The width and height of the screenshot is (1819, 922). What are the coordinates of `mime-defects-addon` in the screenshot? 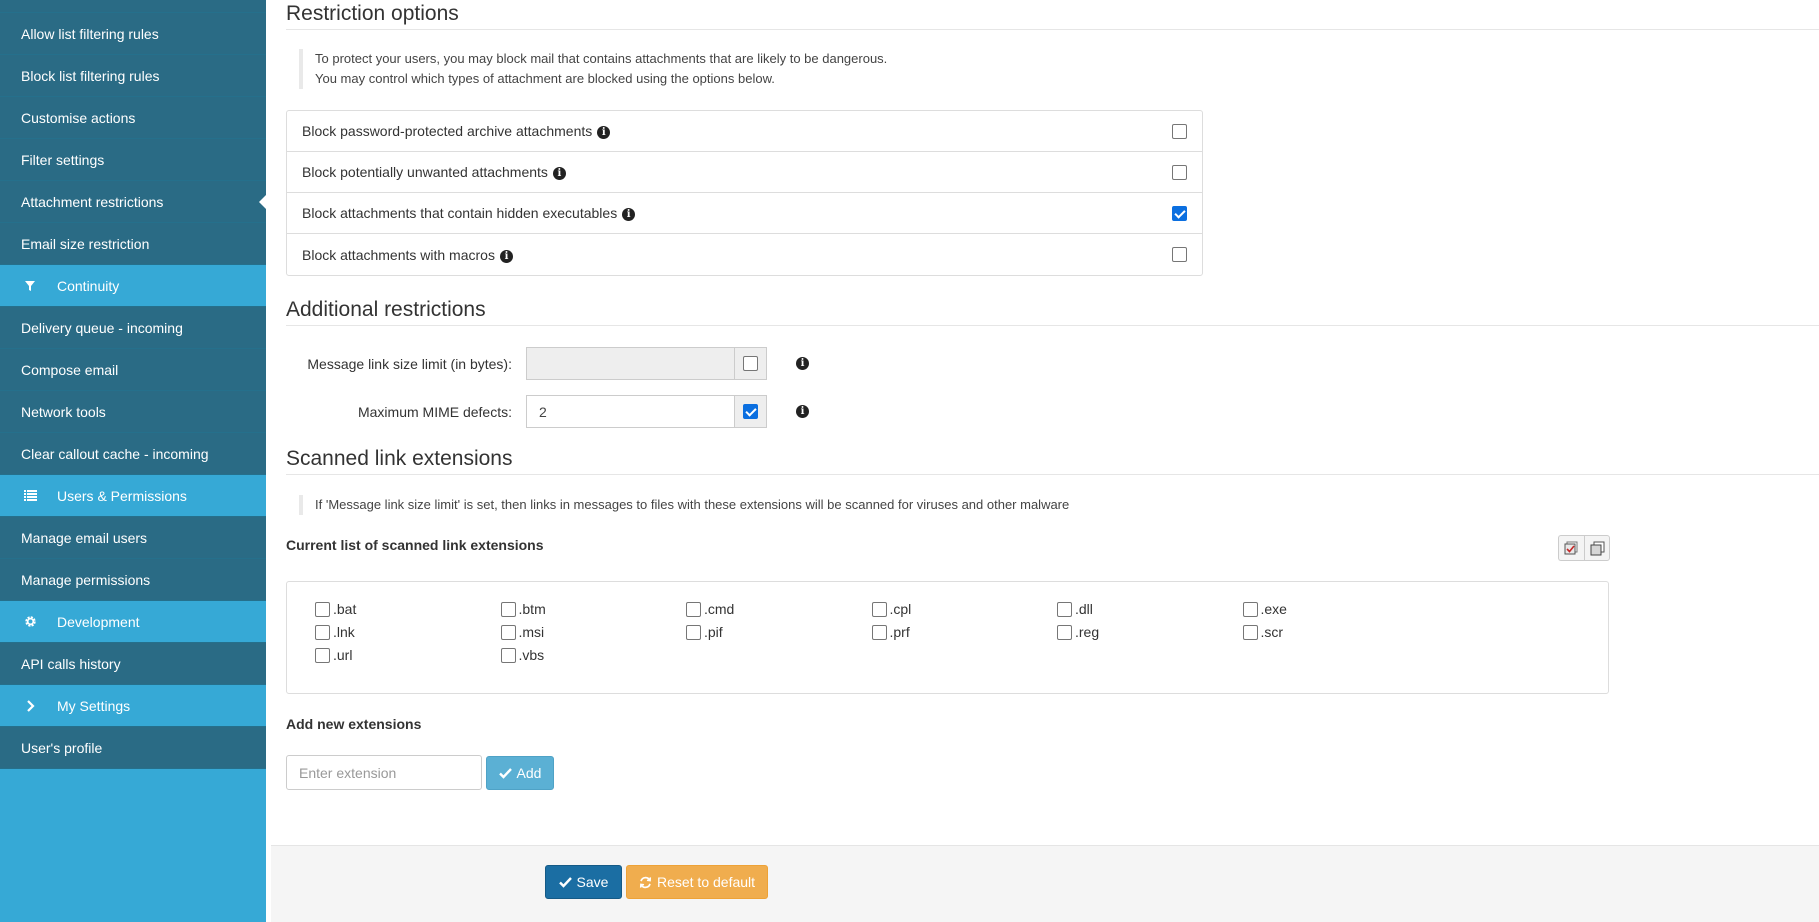 It's located at (750, 411).